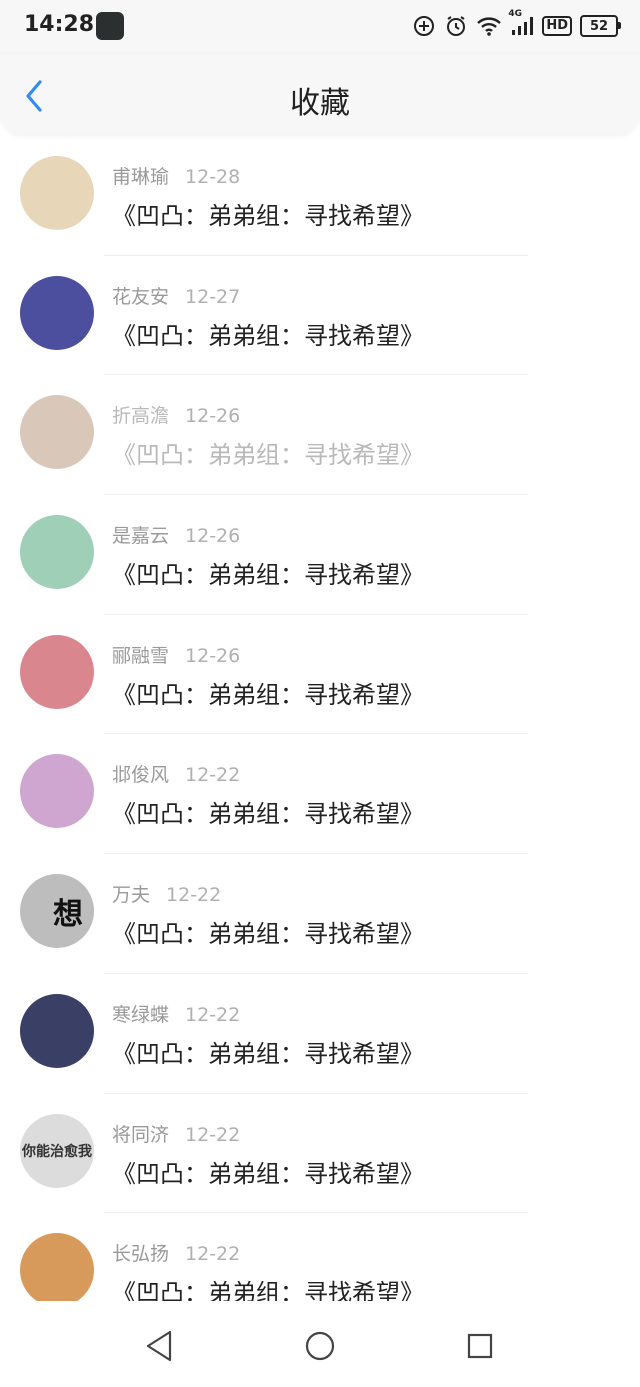  I want to click on home-nav-button, so click(320, 1346).